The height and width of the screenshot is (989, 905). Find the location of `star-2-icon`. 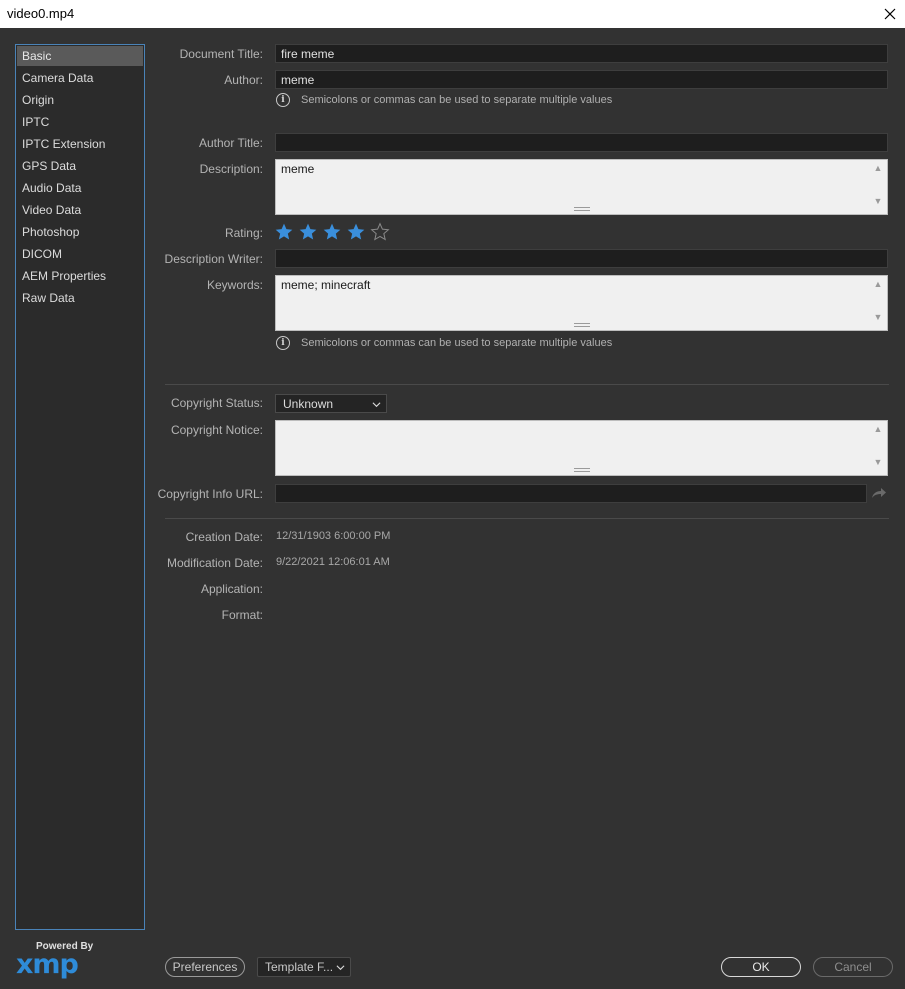

star-2-icon is located at coordinates (308, 232).